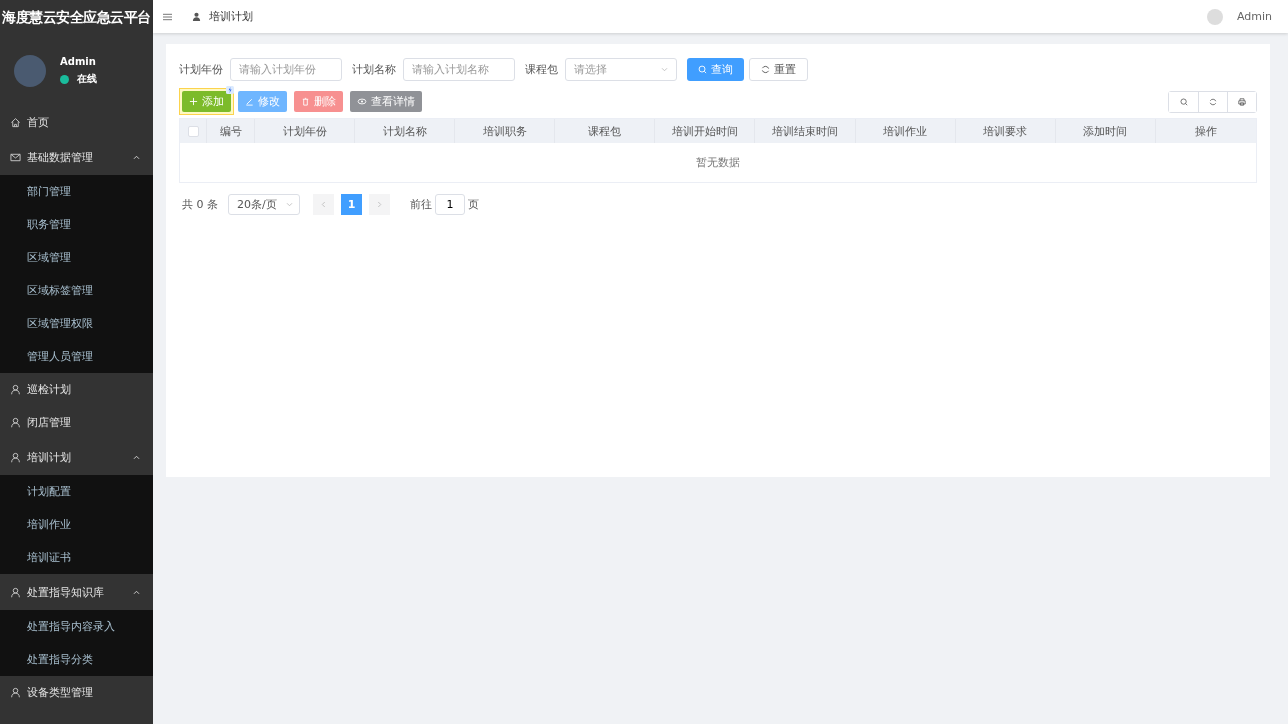 Image resolution: width=1288 pixels, height=724 pixels. I want to click on chevron-left-icon, so click(323, 204).